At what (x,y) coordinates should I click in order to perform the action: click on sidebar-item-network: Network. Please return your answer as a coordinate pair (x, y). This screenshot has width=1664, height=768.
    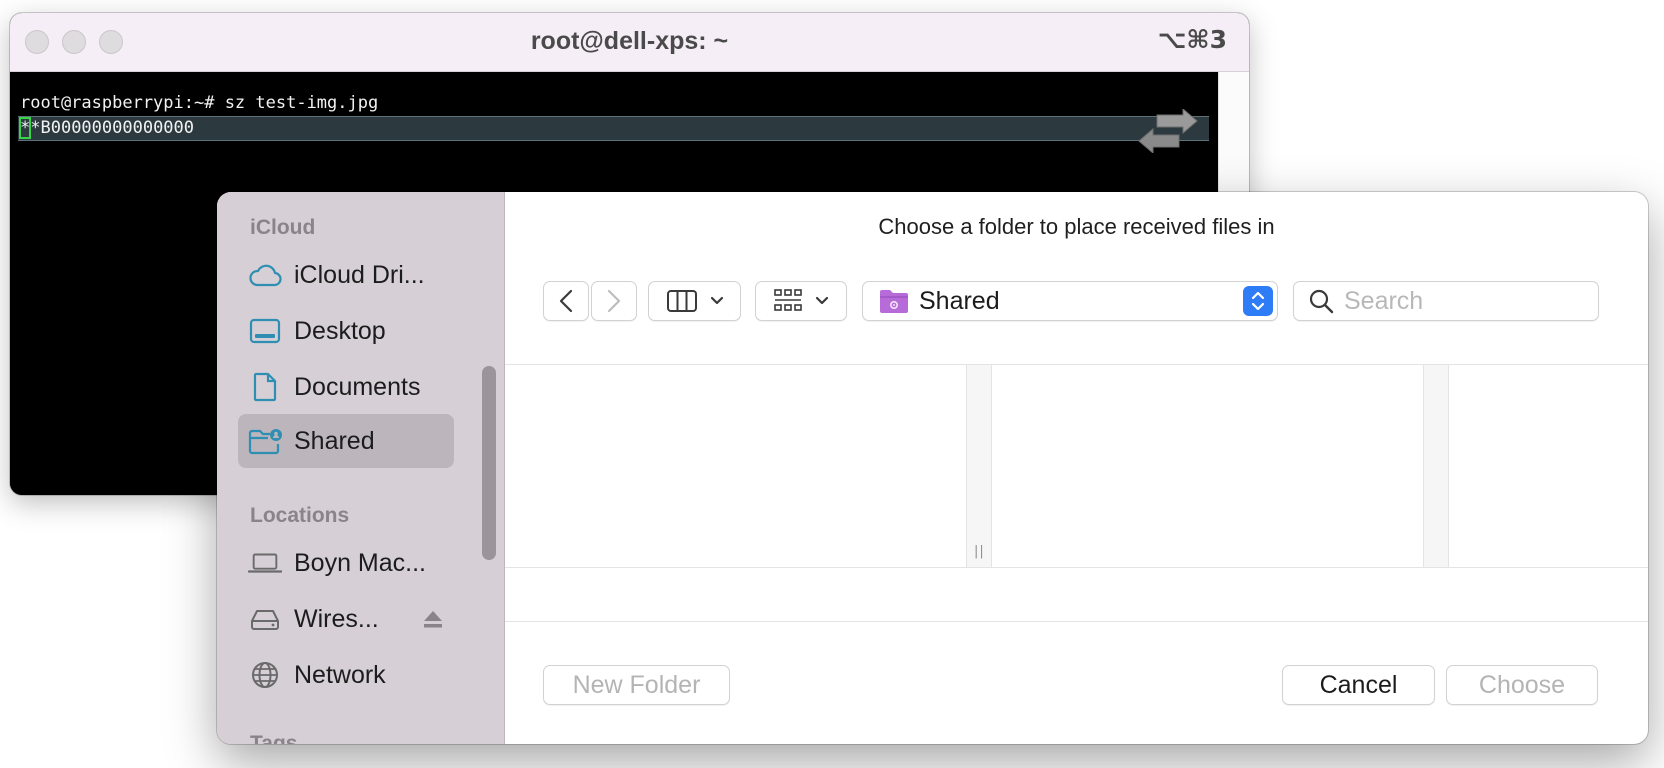
    Looking at the image, I should click on (346, 675).